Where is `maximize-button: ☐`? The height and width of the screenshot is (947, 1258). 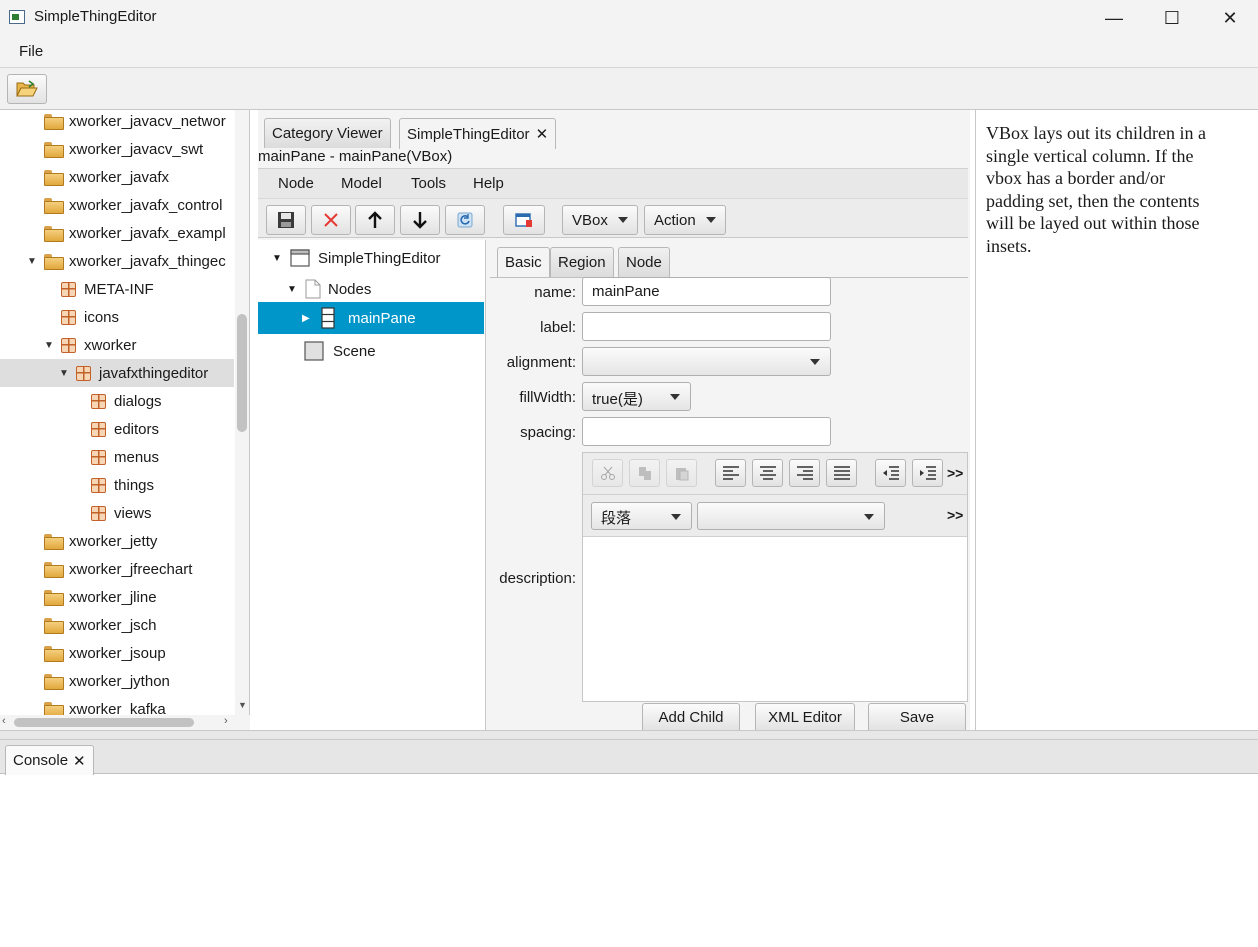
maximize-button: ☐ is located at coordinates (1172, 18).